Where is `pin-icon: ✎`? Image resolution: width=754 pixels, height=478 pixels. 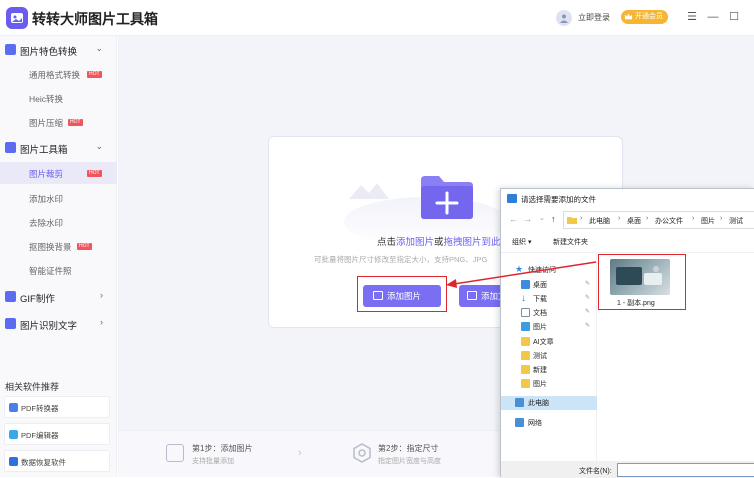
pin-icon: ✎ is located at coordinates (588, 298).